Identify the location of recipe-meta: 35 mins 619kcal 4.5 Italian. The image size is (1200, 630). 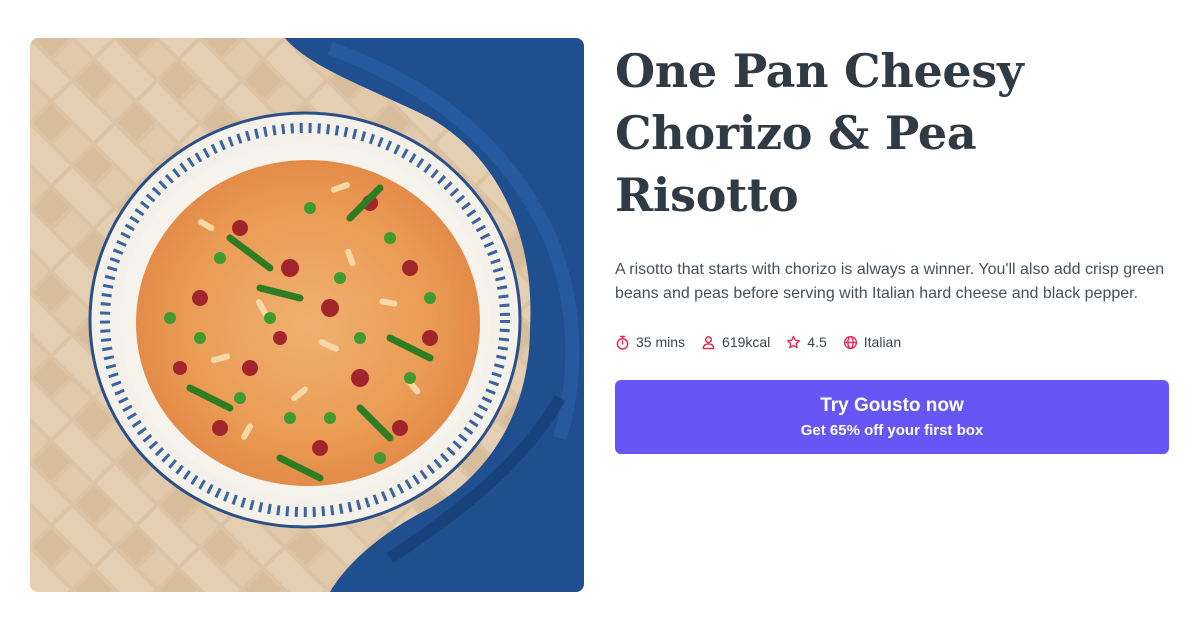
(892, 342).